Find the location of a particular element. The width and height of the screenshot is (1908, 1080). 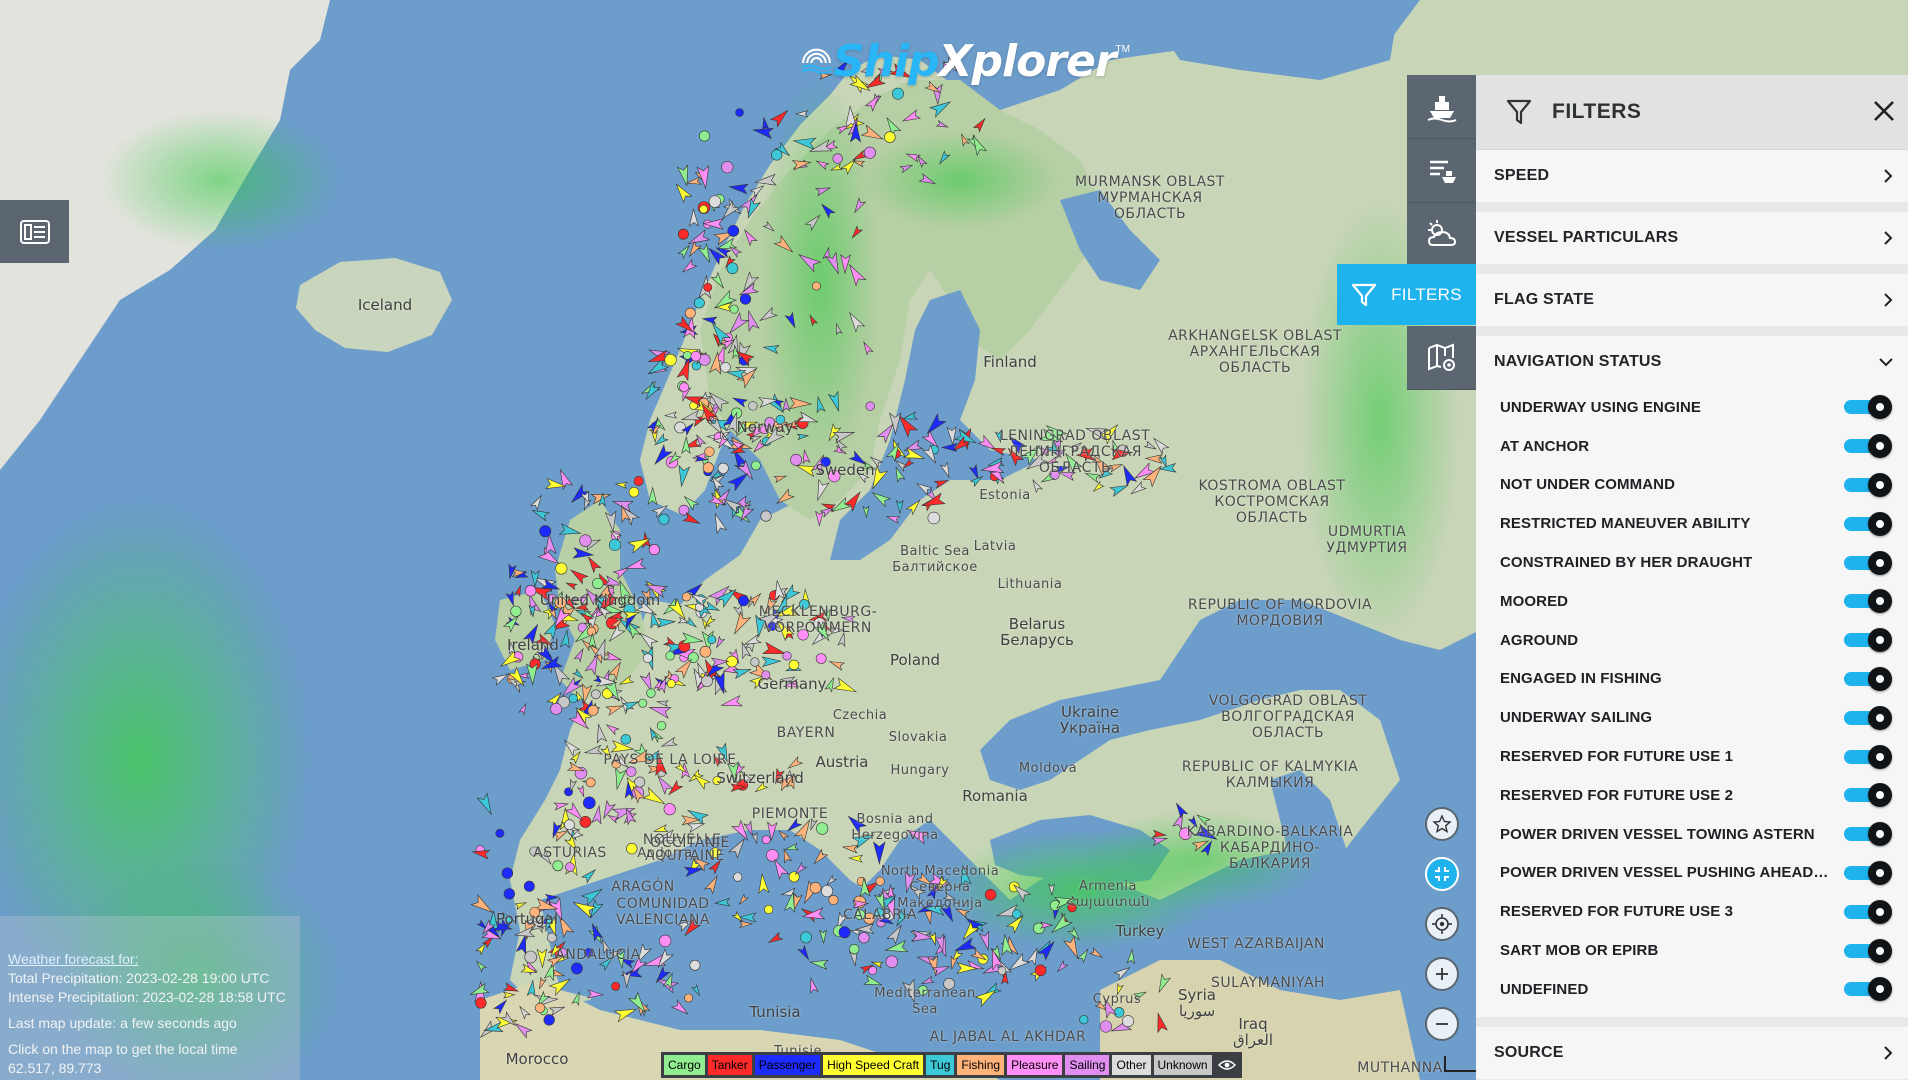

legend-item: Sailing is located at coordinates (1087, 1065).